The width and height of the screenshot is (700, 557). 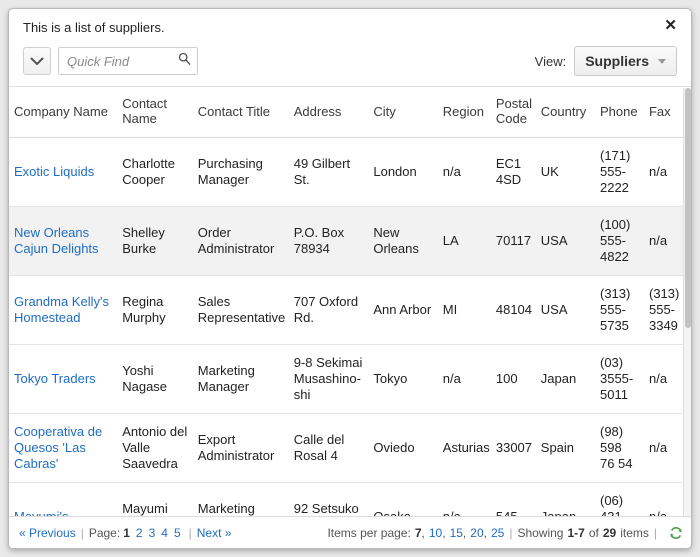 I want to click on search-input, so click(x=128, y=61).